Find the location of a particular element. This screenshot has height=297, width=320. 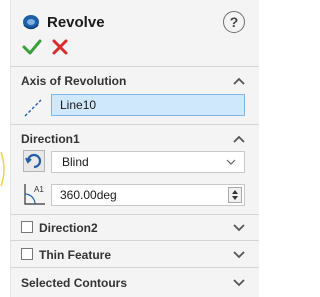

help-button: ? is located at coordinates (234, 22).